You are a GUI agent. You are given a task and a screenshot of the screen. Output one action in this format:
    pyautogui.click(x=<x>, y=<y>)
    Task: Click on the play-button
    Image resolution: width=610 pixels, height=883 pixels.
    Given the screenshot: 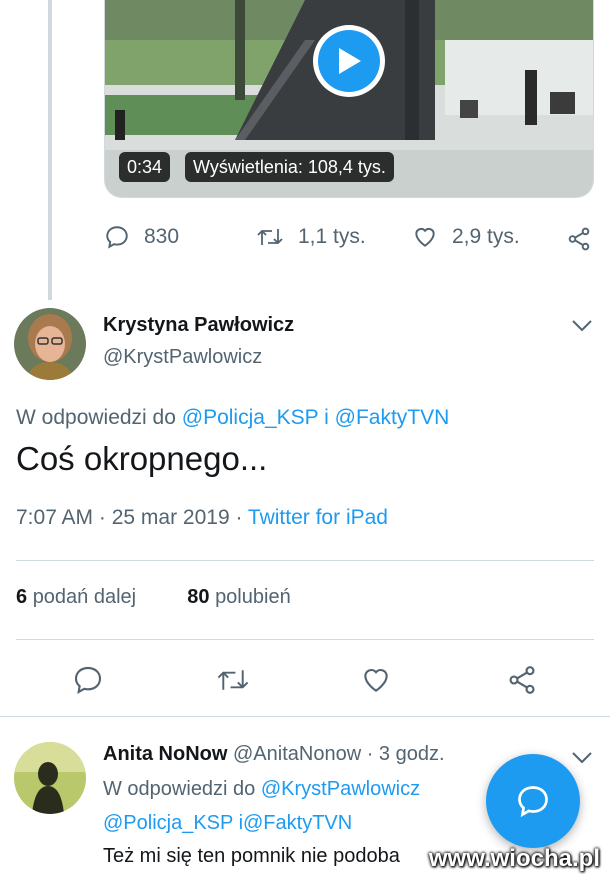 What is the action you would take?
    pyautogui.click(x=349, y=61)
    